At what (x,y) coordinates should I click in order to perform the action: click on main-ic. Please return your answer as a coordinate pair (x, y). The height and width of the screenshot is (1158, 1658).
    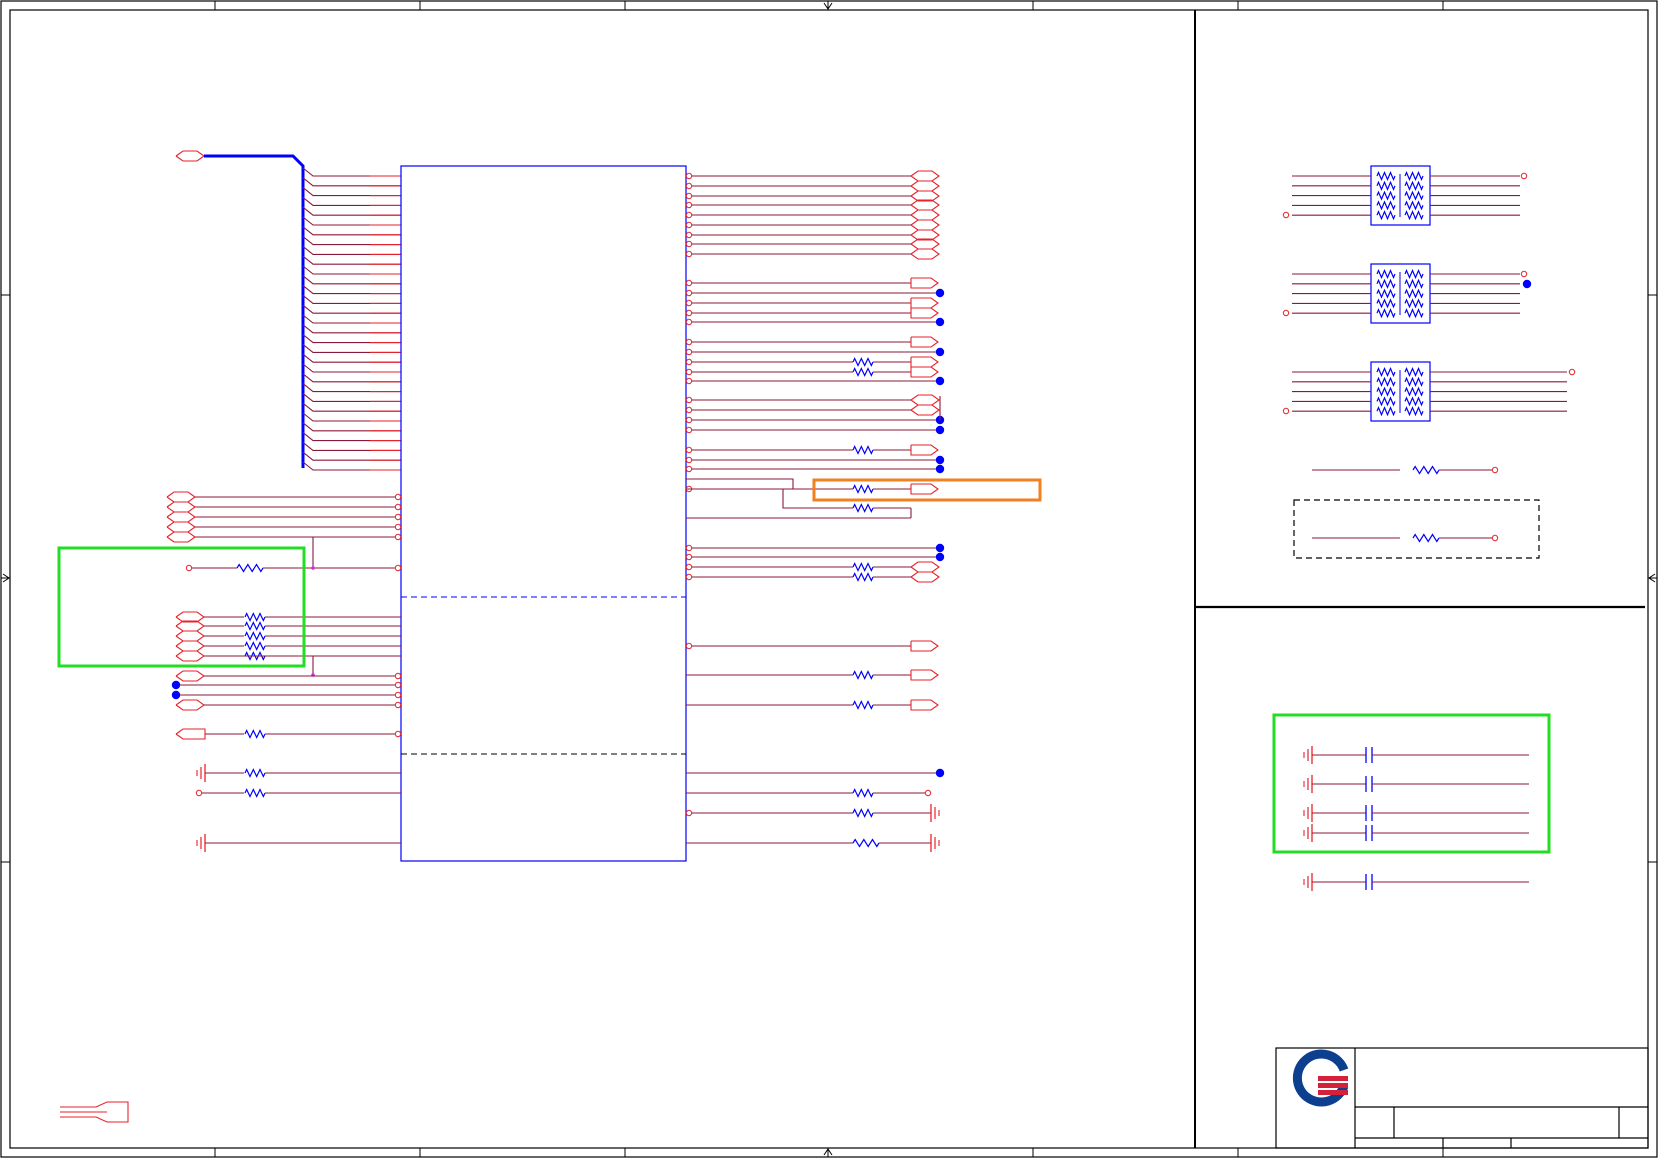
    Looking at the image, I should click on (543, 513).